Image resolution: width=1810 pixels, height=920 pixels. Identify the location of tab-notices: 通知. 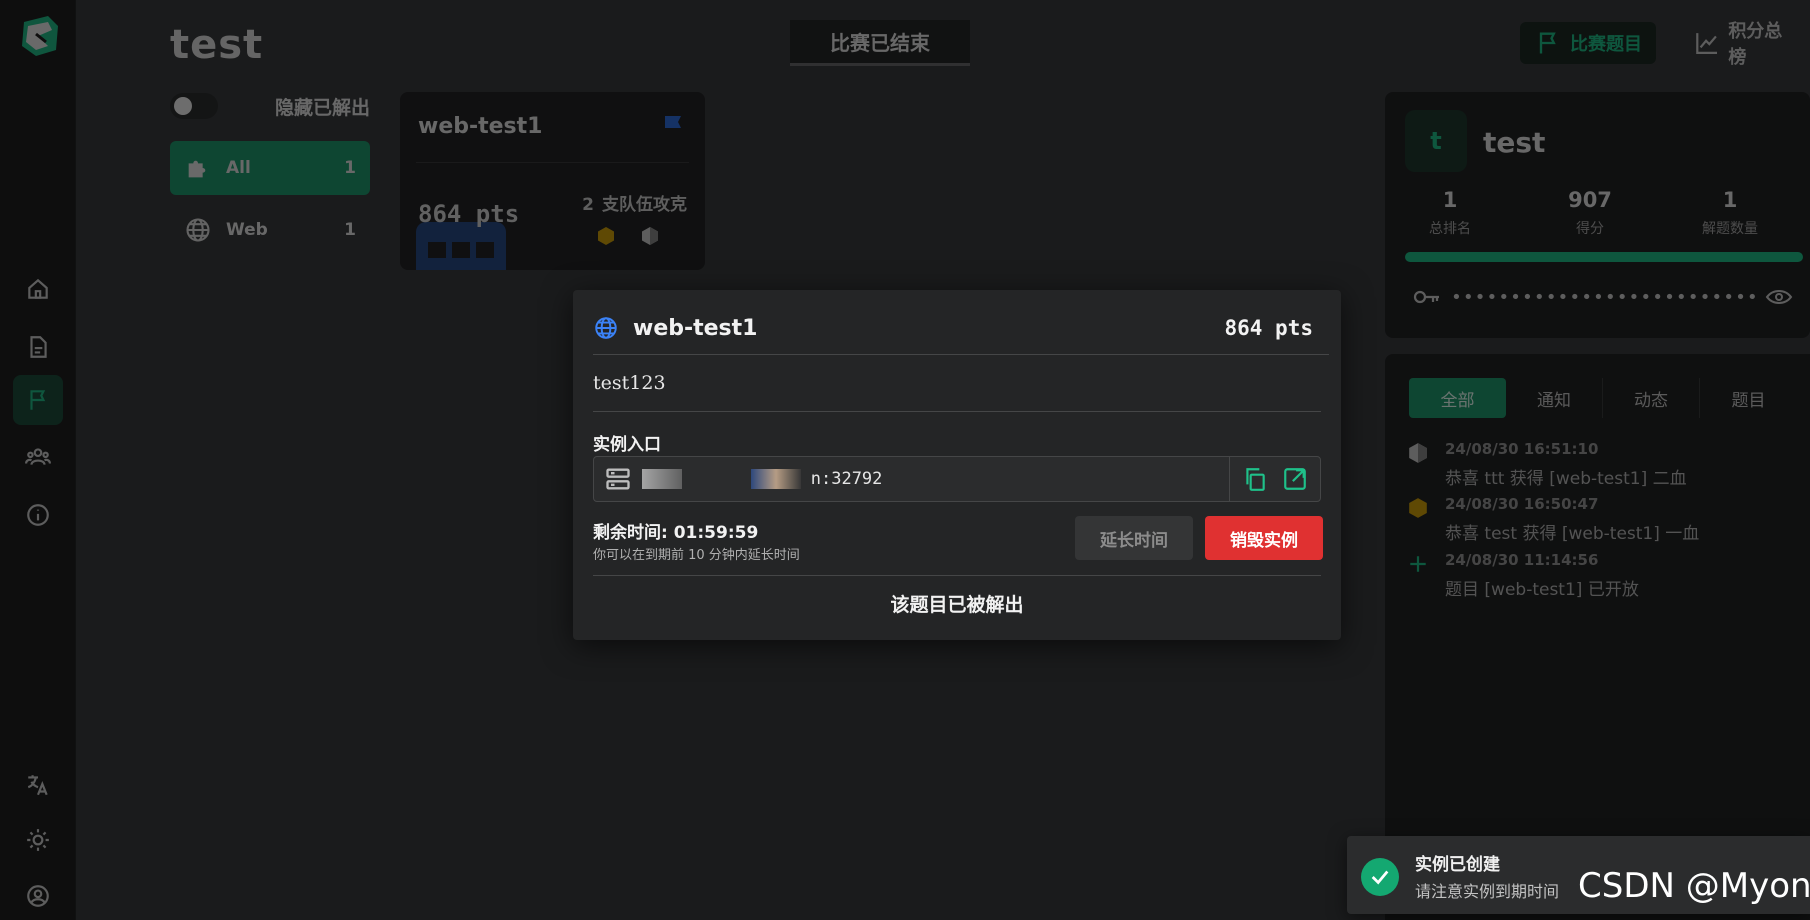
(1554, 398).